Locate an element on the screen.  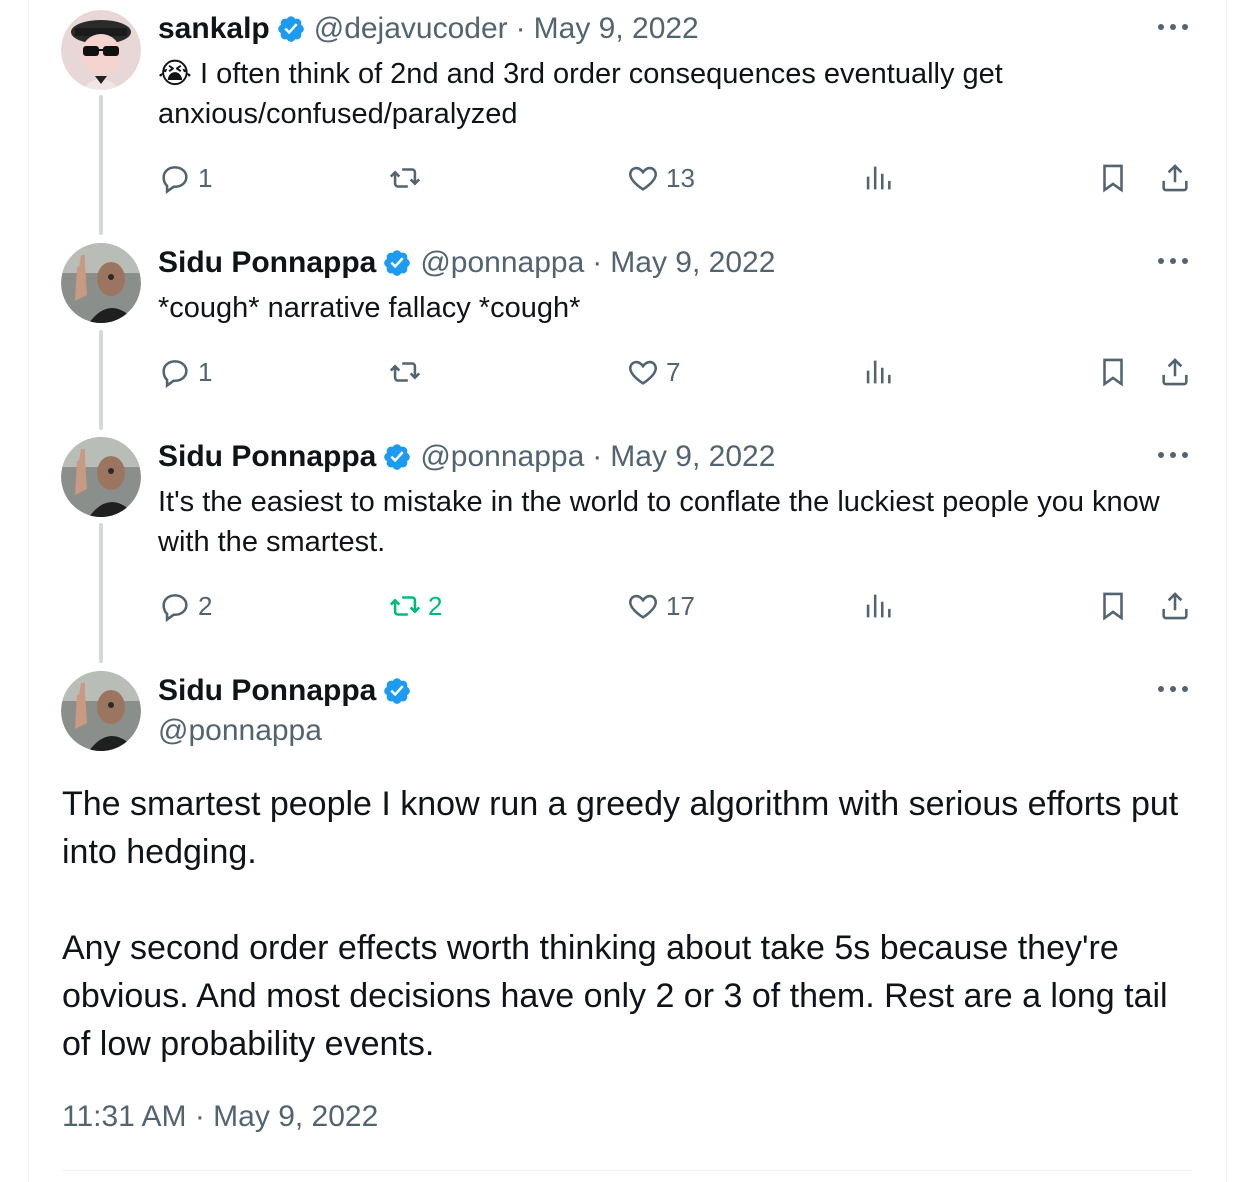
emoji: 😭 is located at coordinates (175, 74).